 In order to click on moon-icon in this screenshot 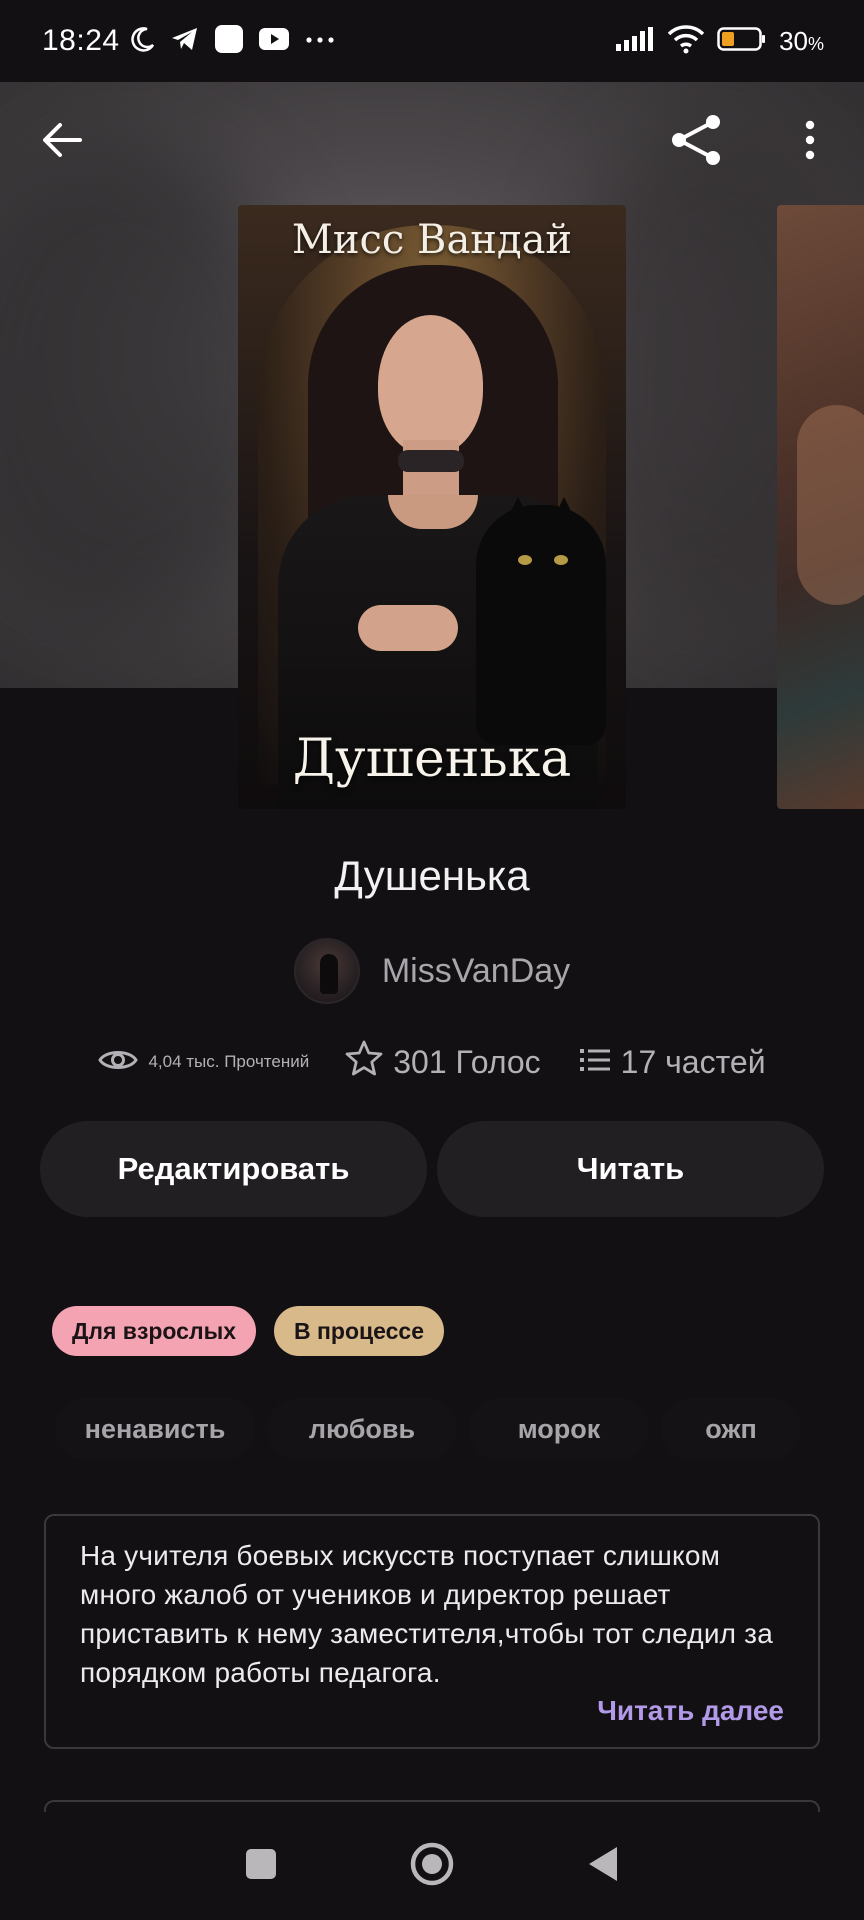, I will do `click(143, 41)`.